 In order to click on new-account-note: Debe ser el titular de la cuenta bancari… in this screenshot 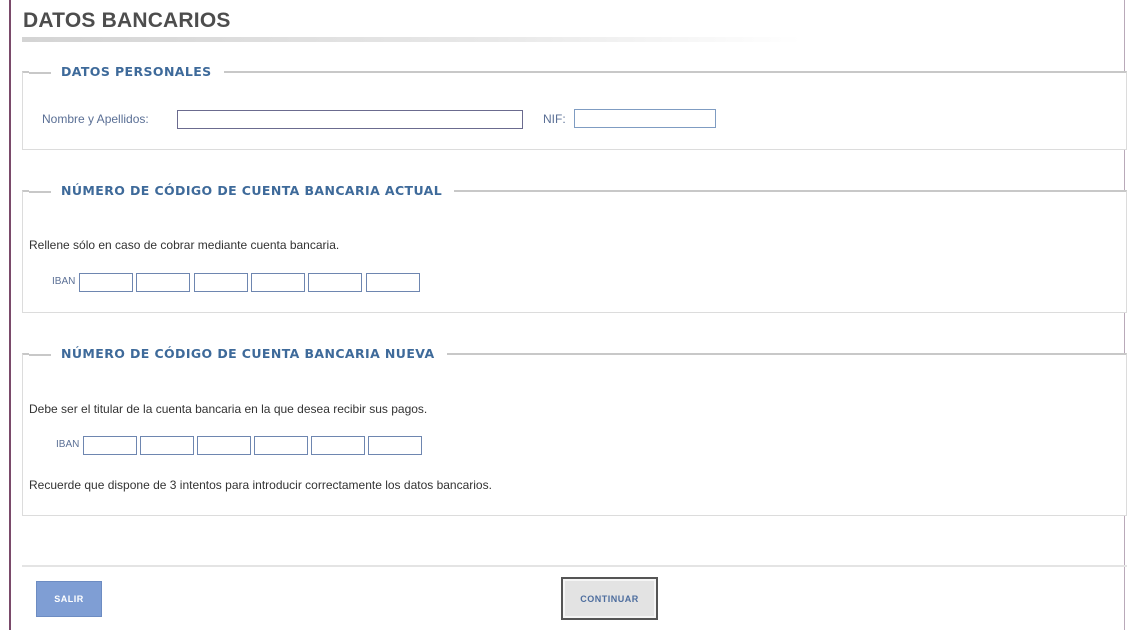, I will do `click(228, 409)`.